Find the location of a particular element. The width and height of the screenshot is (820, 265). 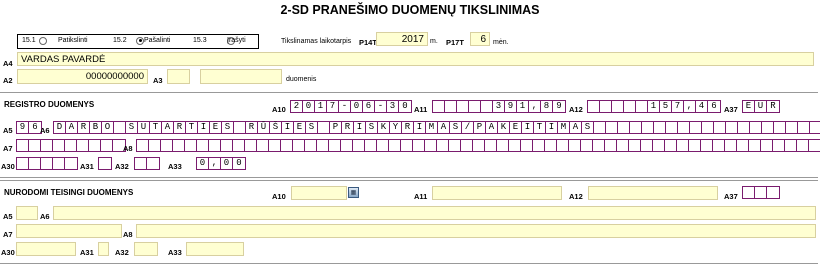

grid-cell: K is located at coordinates (504, 127).